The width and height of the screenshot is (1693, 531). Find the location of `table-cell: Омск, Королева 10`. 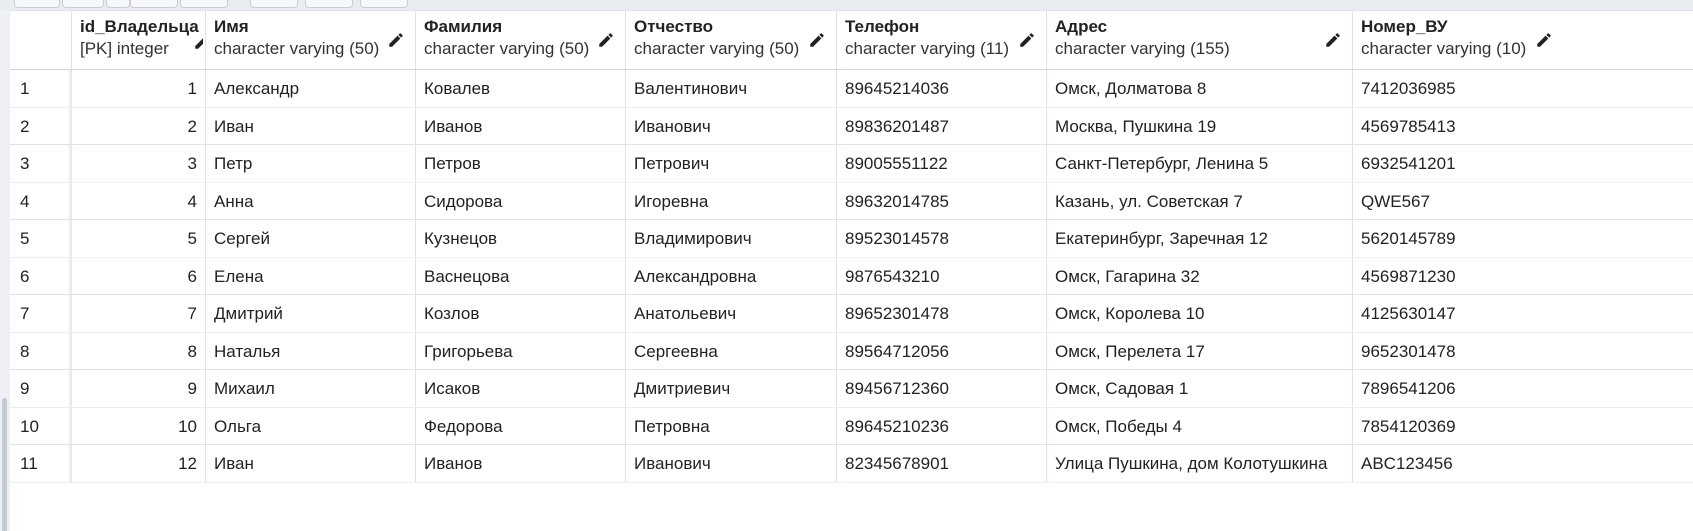

table-cell: Омск, Королева 10 is located at coordinates (1200, 313).